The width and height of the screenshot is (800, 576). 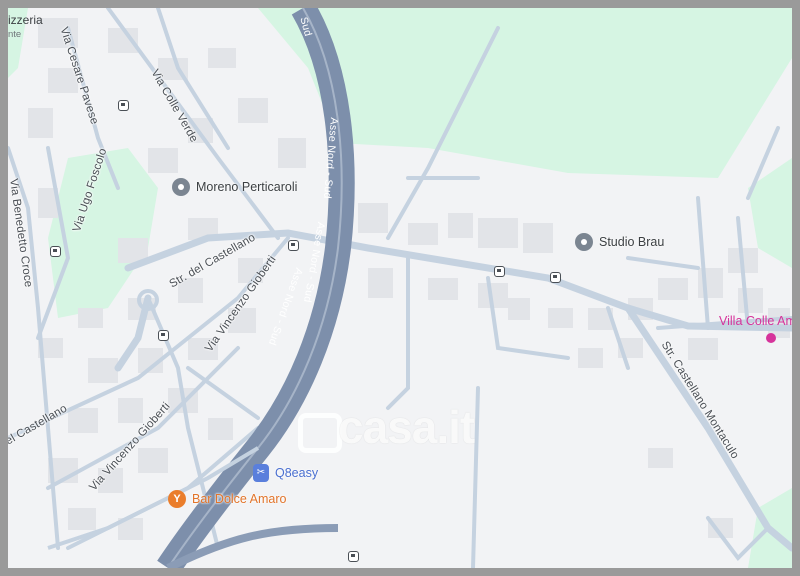 I want to click on poi-moreno-perticaroli: Moreno Perticaroli, so click(x=234, y=187).